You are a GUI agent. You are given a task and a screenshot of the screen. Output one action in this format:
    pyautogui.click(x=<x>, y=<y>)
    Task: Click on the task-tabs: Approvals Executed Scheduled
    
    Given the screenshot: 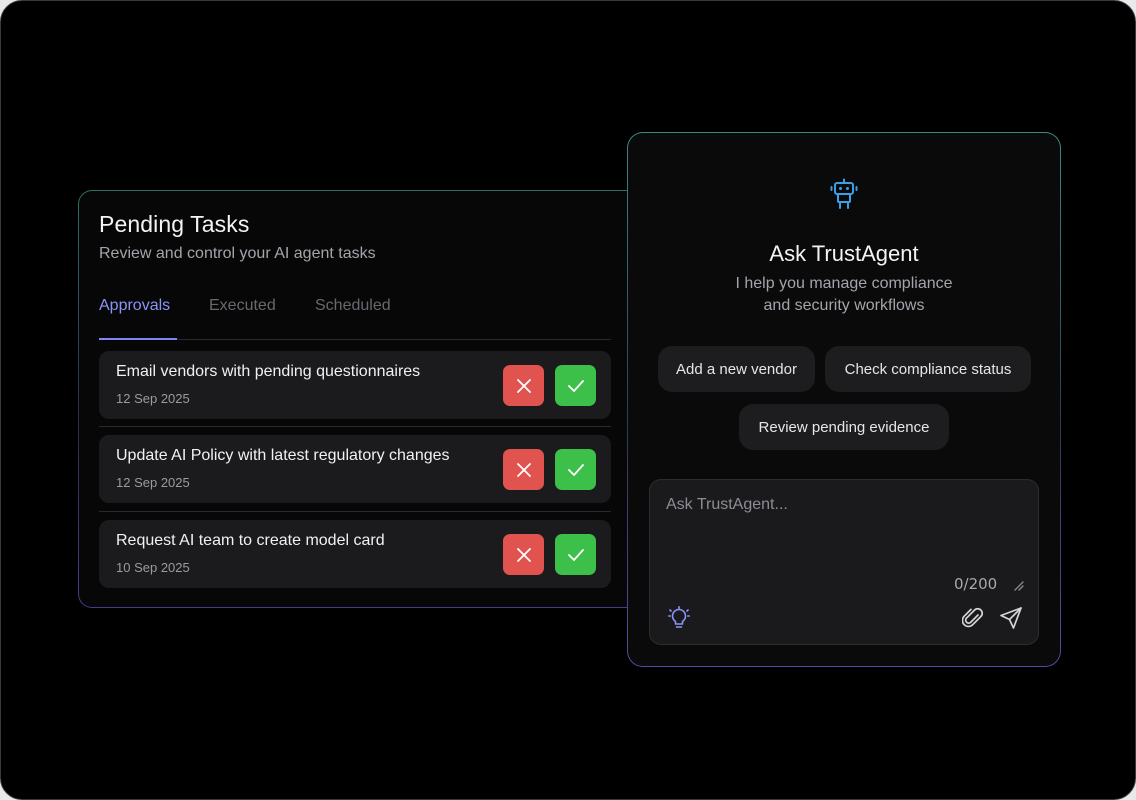 What is the action you would take?
    pyautogui.click(x=355, y=313)
    